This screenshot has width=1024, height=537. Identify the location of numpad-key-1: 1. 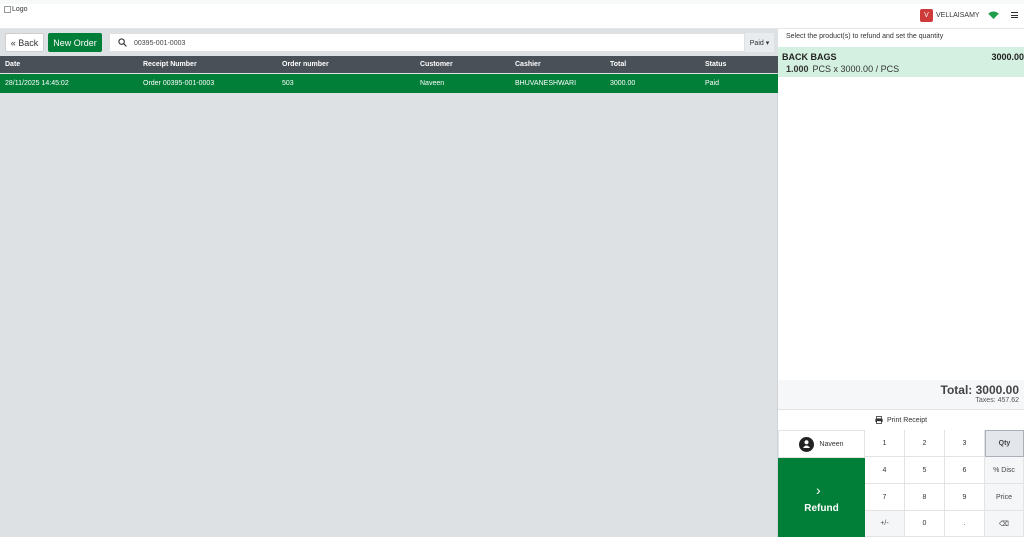
(885, 443).